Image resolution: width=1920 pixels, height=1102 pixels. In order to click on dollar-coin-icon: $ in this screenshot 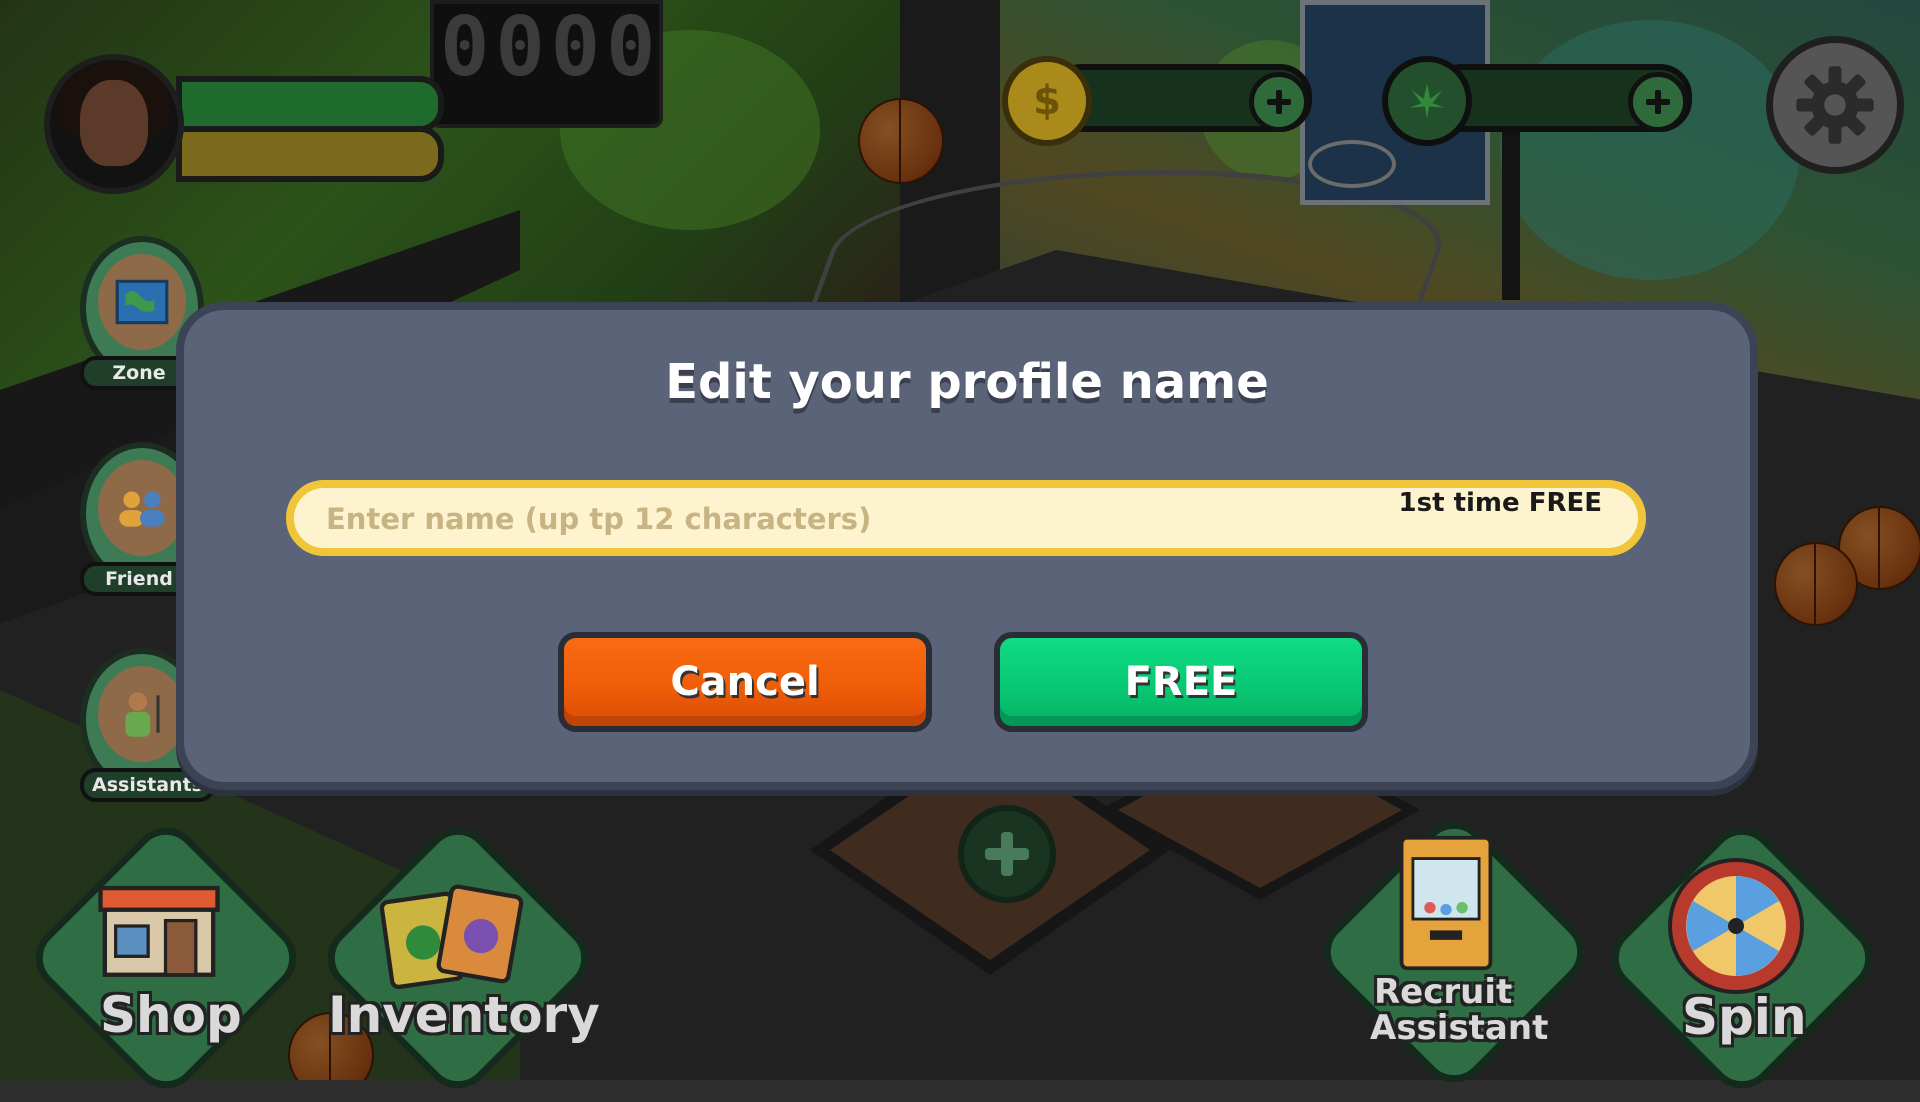, I will do `click(1047, 101)`.